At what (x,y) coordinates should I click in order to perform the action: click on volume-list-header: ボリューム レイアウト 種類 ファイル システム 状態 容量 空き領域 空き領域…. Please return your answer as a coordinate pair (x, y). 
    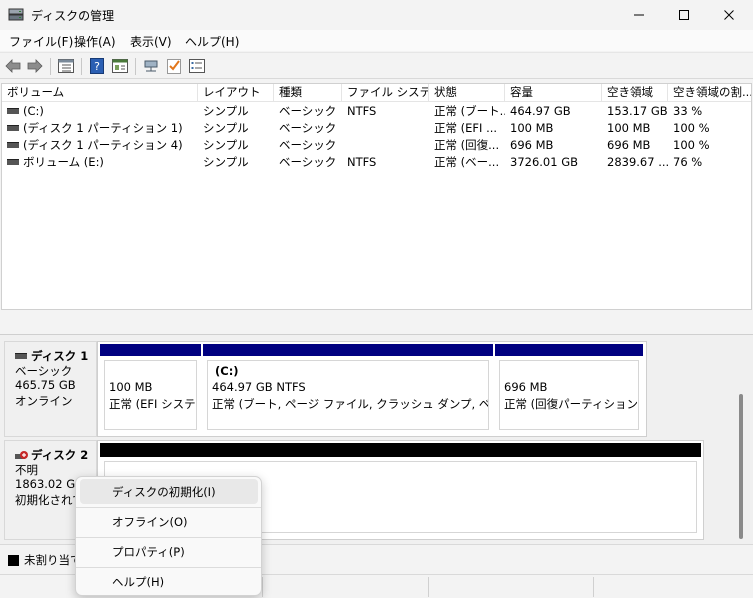
    Looking at the image, I should click on (376, 93).